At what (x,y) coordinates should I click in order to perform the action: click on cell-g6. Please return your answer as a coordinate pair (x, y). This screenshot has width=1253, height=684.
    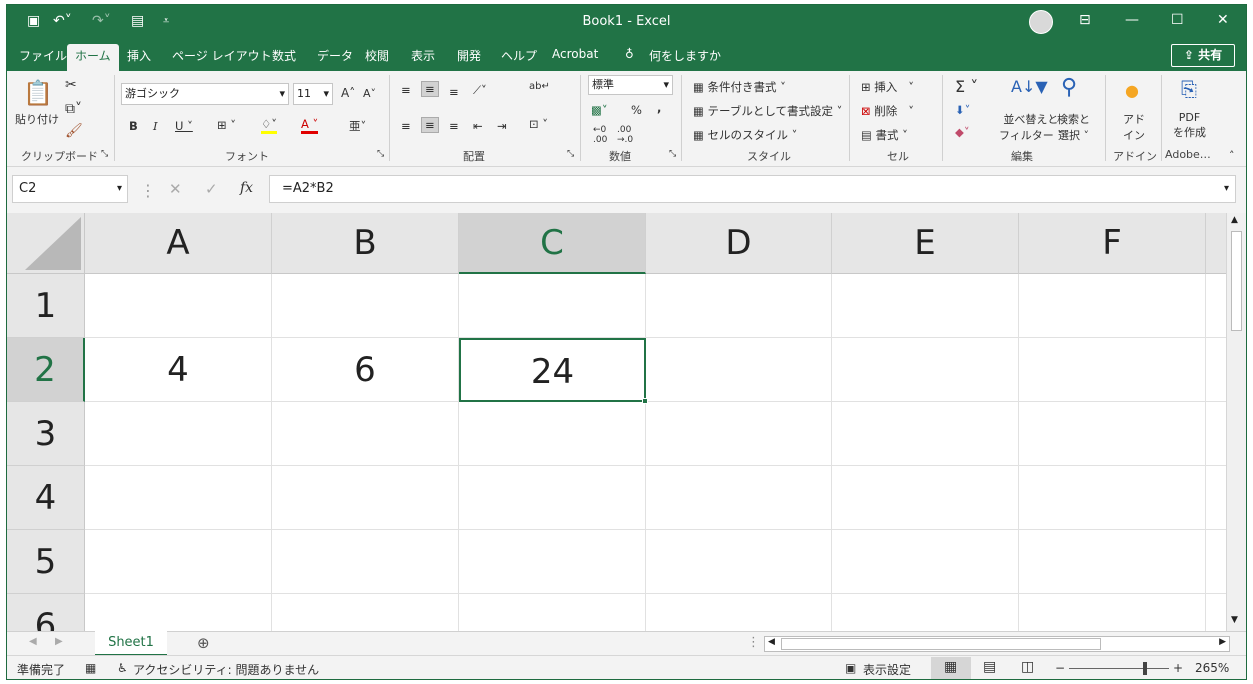
    Looking at the image, I should click on (1216, 612).